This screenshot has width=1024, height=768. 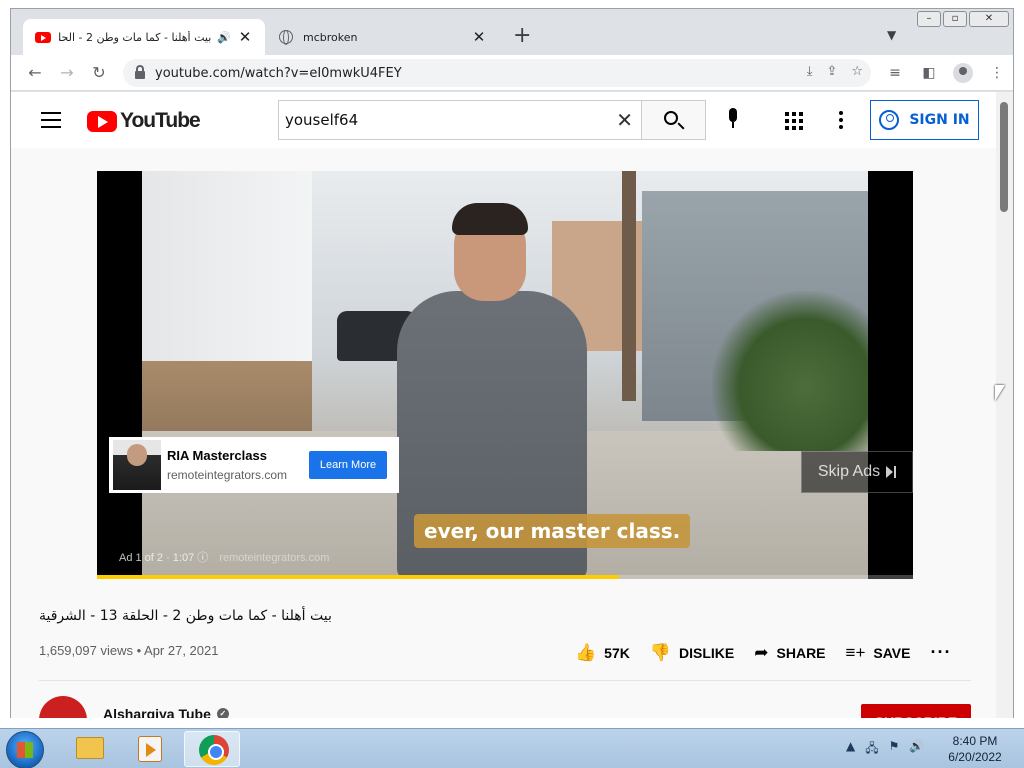 What do you see at coordinates (602, 653) in the screenshot?
I see `like-button: 👍 57K` at bounding box center [602, 653].